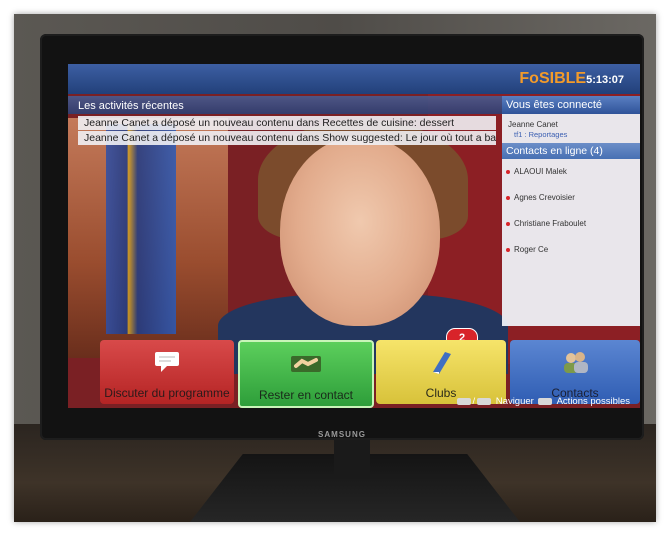  Describe the element at coordinates (545, 401) in the screenshot. I see `ok-key-icon` at that location.